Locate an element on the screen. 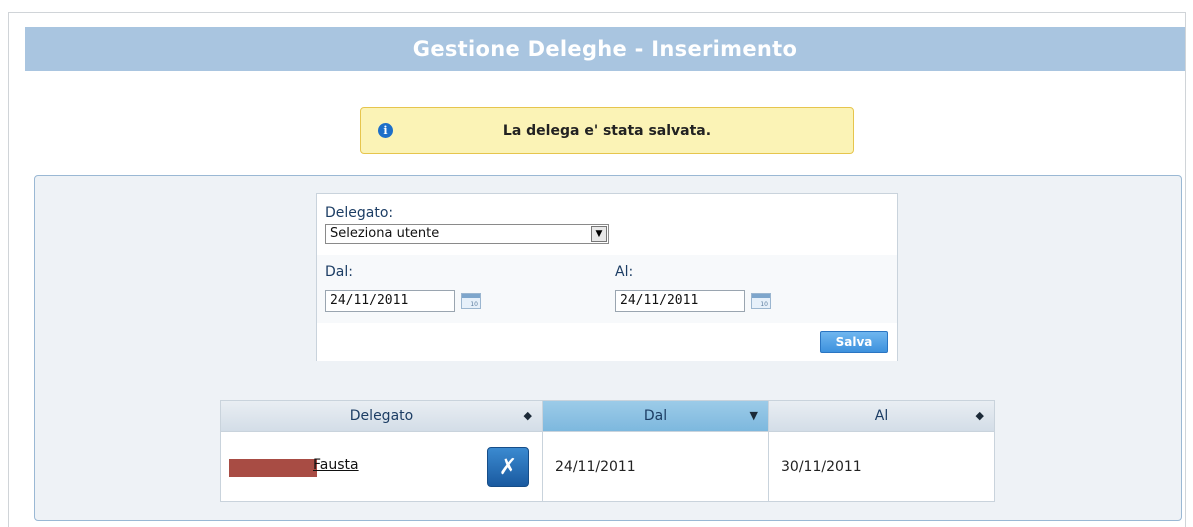  page-title-text: Gestione Deleghe - Inserimento is located at coordinates (605, 49).